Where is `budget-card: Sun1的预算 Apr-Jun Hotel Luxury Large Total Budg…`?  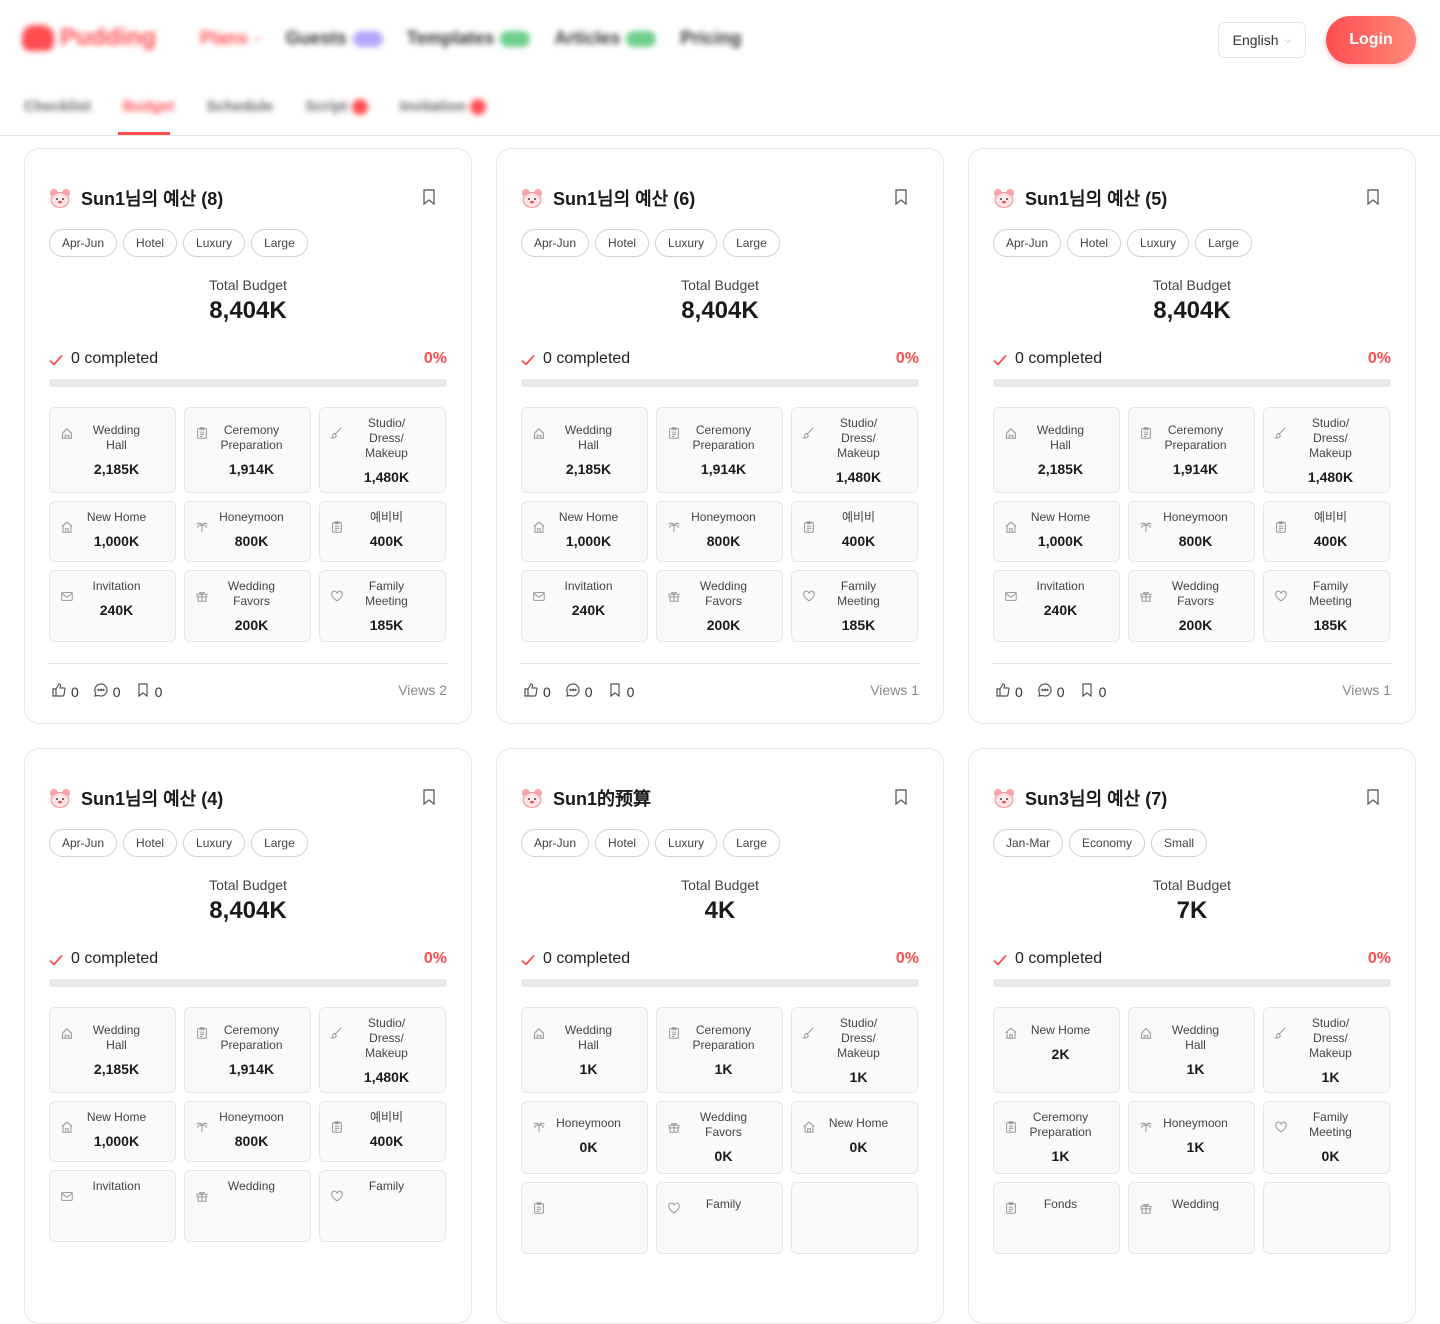 budget-card: Sun1的预算 Apr-Jun Hotel Luxury Large Total Budg… is located at coordinates (720, 1036).